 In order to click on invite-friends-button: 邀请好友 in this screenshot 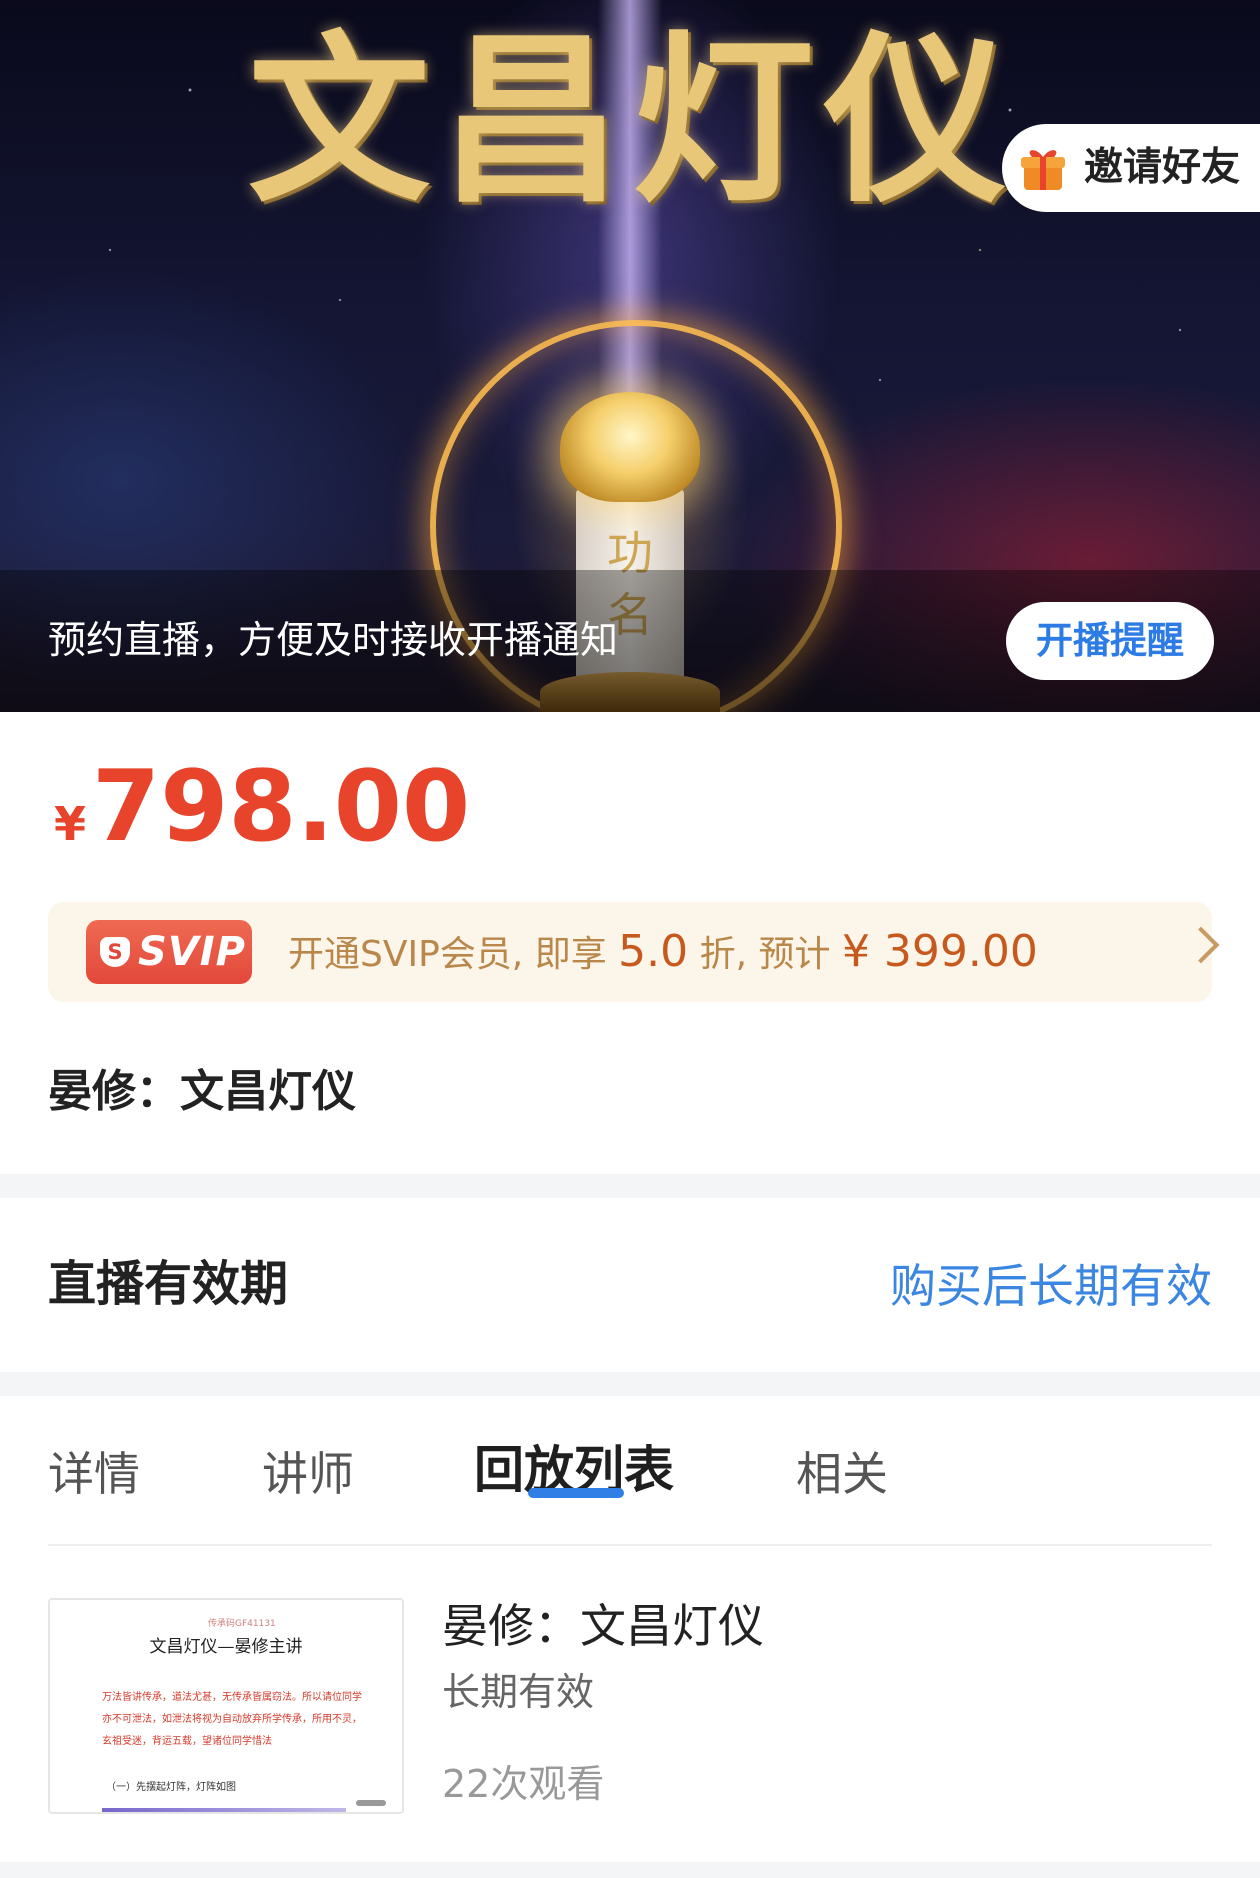, I will do `click(1131, 168)`.